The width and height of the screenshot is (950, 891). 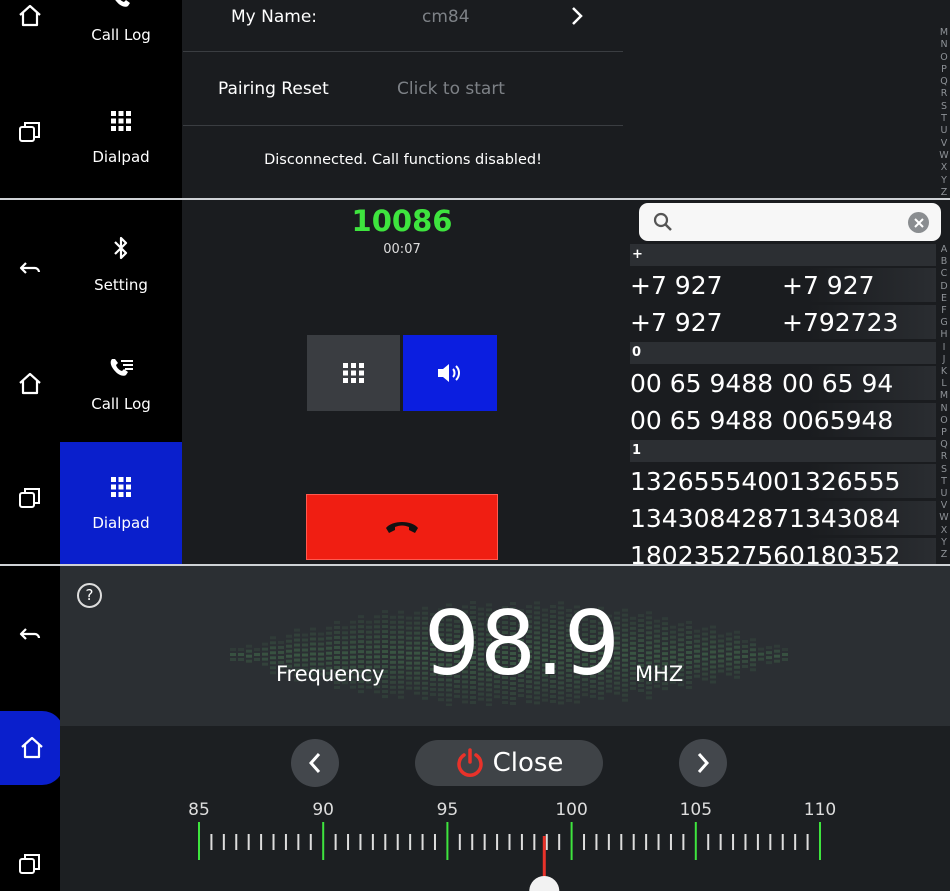 I want to click on seek-prev-button, so click(x=315, y=763).